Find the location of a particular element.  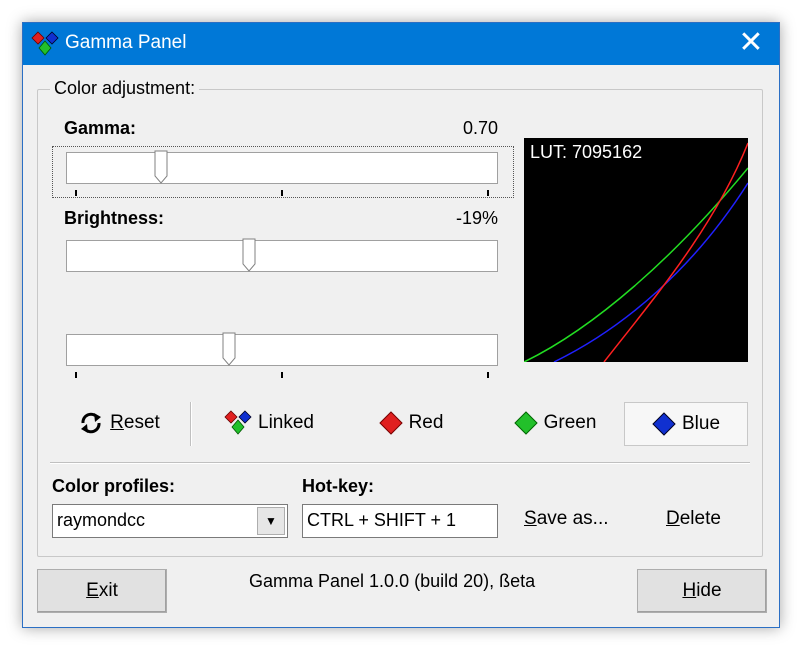

green-label: Green is located at coordinates (570, 422).